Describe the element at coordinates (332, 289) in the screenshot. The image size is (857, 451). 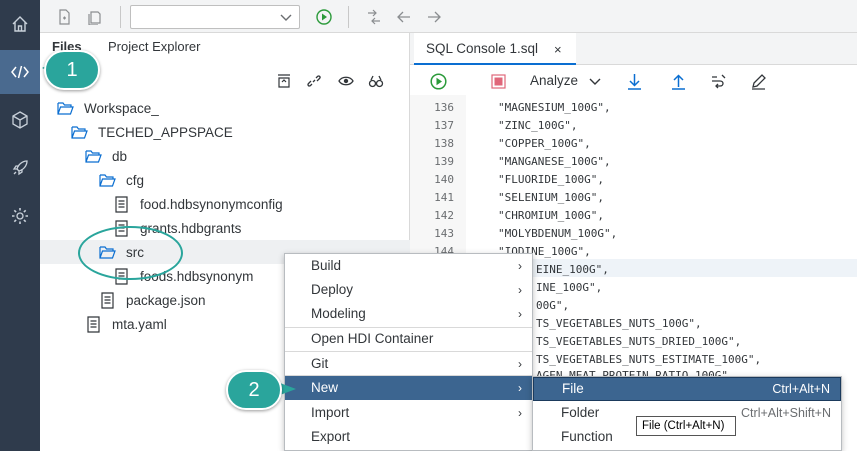
I see `menu-item-label: Deploy` at that location.